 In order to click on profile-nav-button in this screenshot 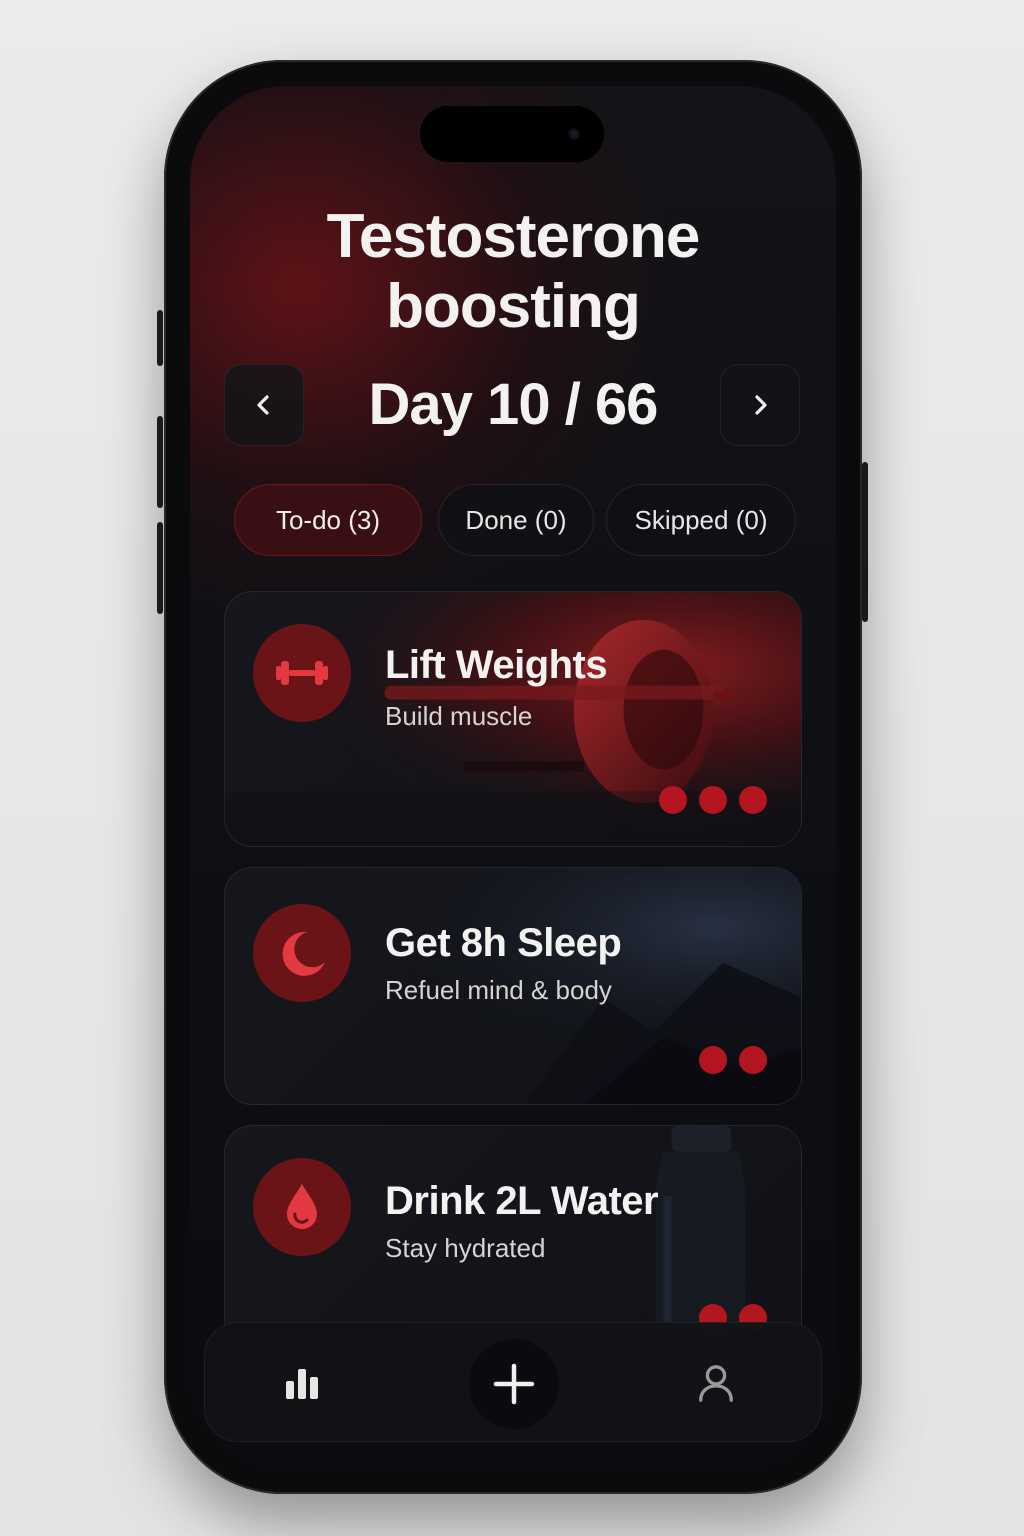, I will do `click(716, 1383)`.